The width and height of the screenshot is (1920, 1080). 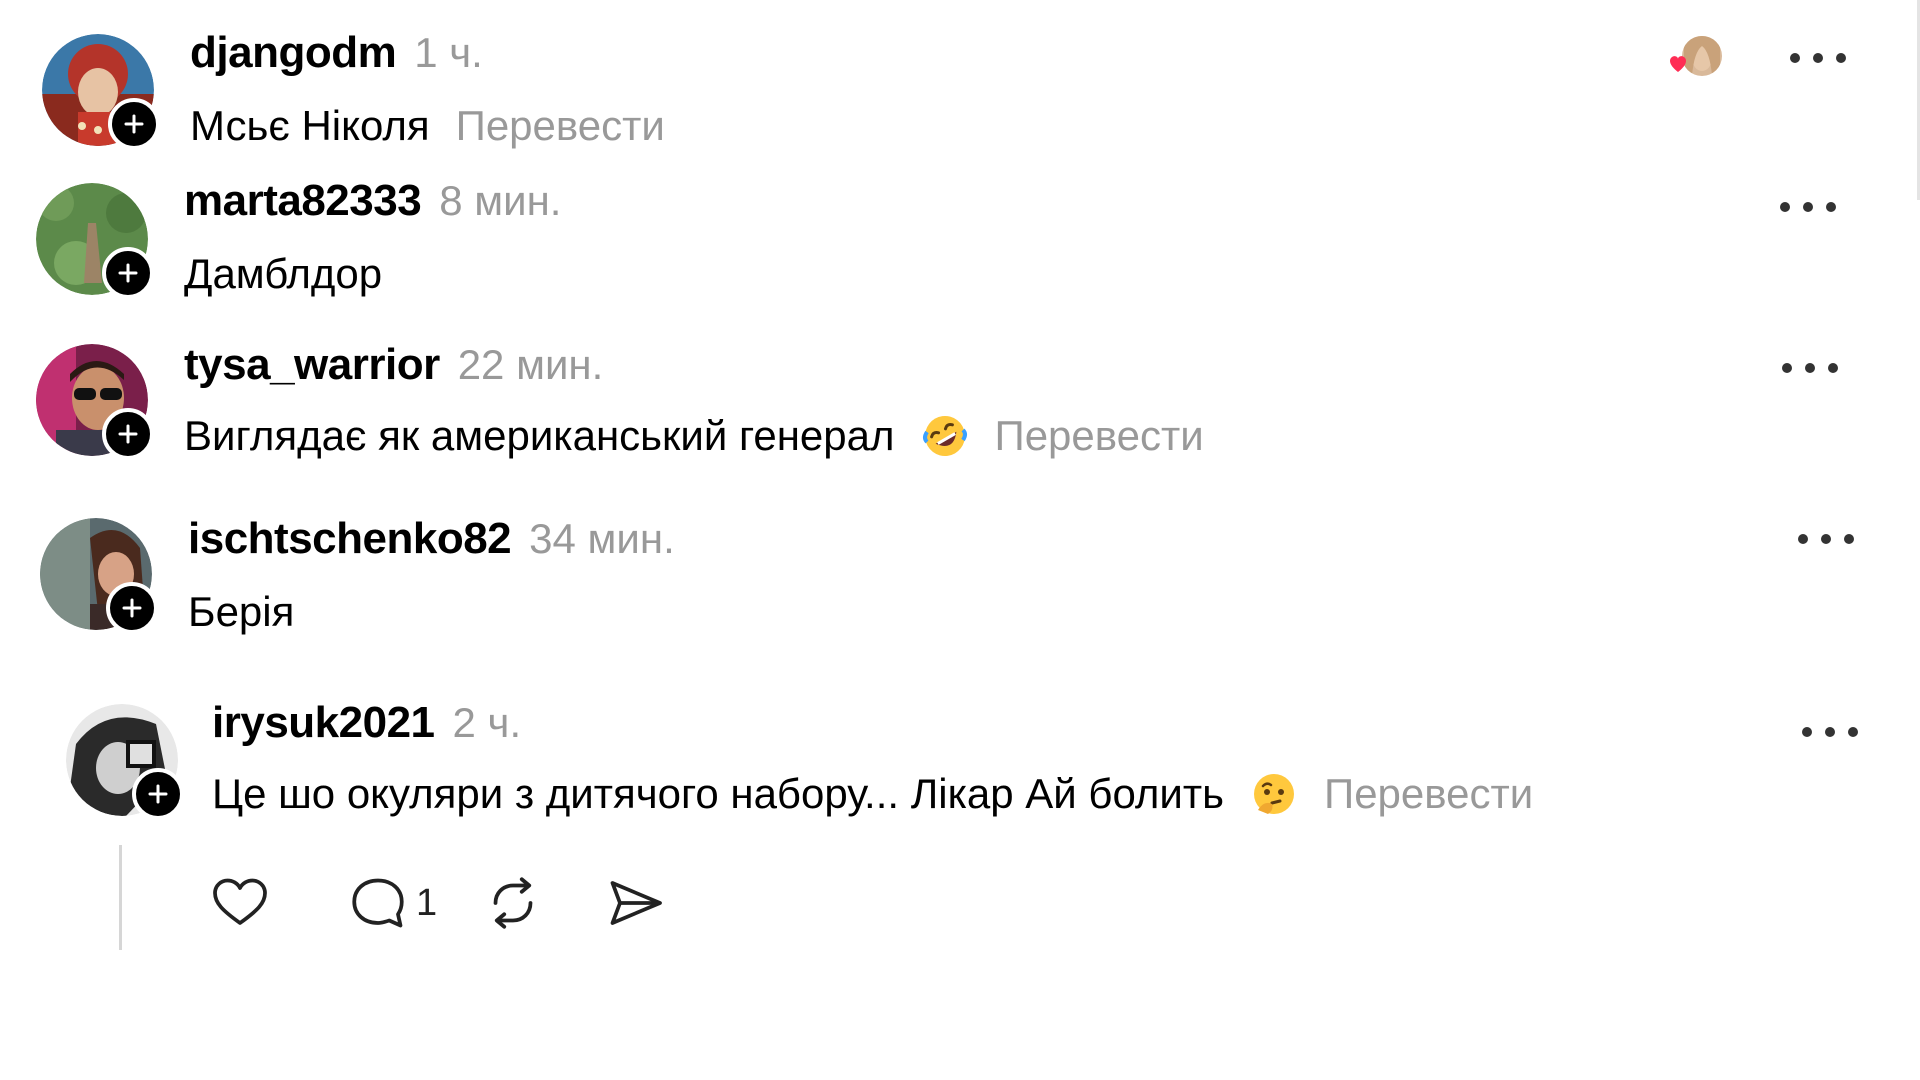 I want to click on comment-bubble-icon, so click(x=378, y=903).